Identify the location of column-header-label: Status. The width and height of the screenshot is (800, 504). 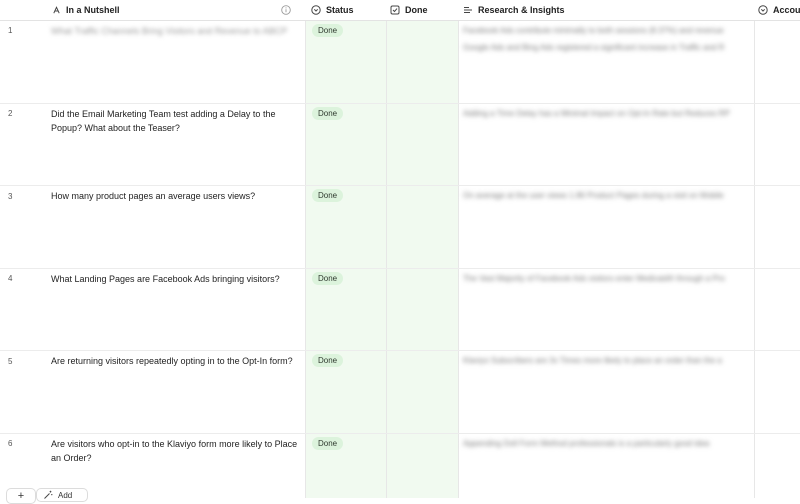
(340, 10).